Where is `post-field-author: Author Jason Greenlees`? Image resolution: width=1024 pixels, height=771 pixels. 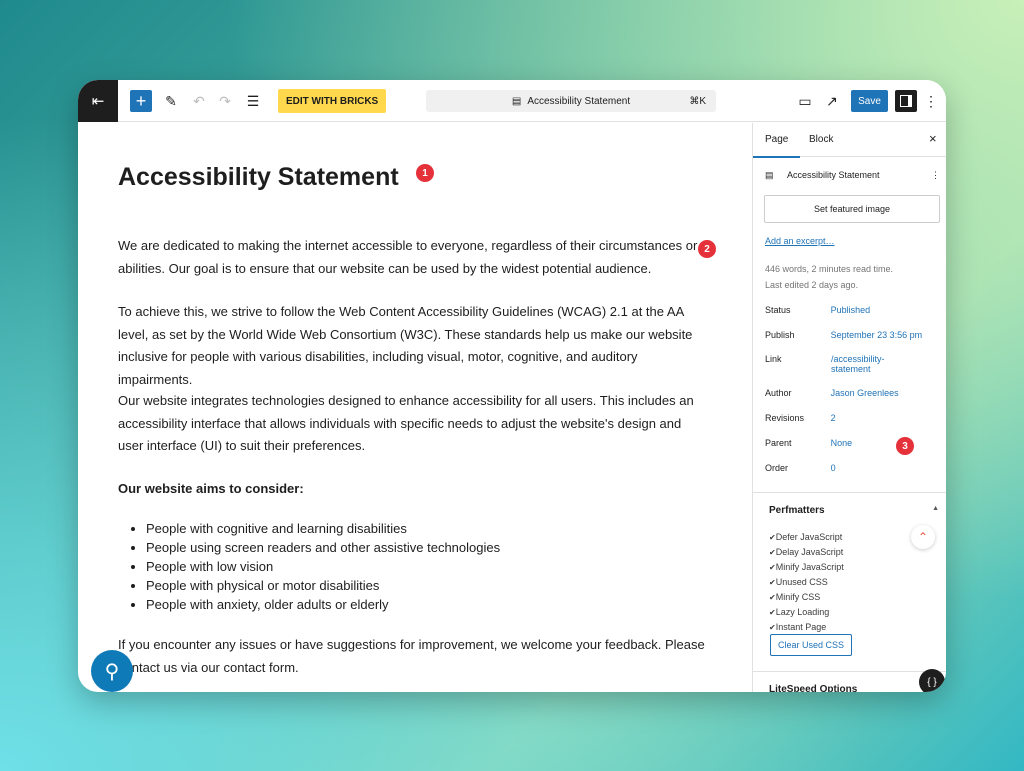 post-field-author: Author Jason Greenlees is located at coordinates (852, 393).